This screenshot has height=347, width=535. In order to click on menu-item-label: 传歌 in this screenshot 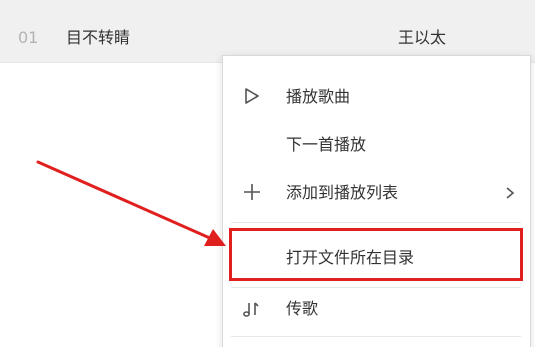, I will do `click(302, 308)`.